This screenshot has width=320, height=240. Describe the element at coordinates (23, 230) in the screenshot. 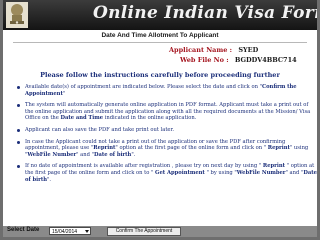

I see `select-date-label: Select Date` at that location.